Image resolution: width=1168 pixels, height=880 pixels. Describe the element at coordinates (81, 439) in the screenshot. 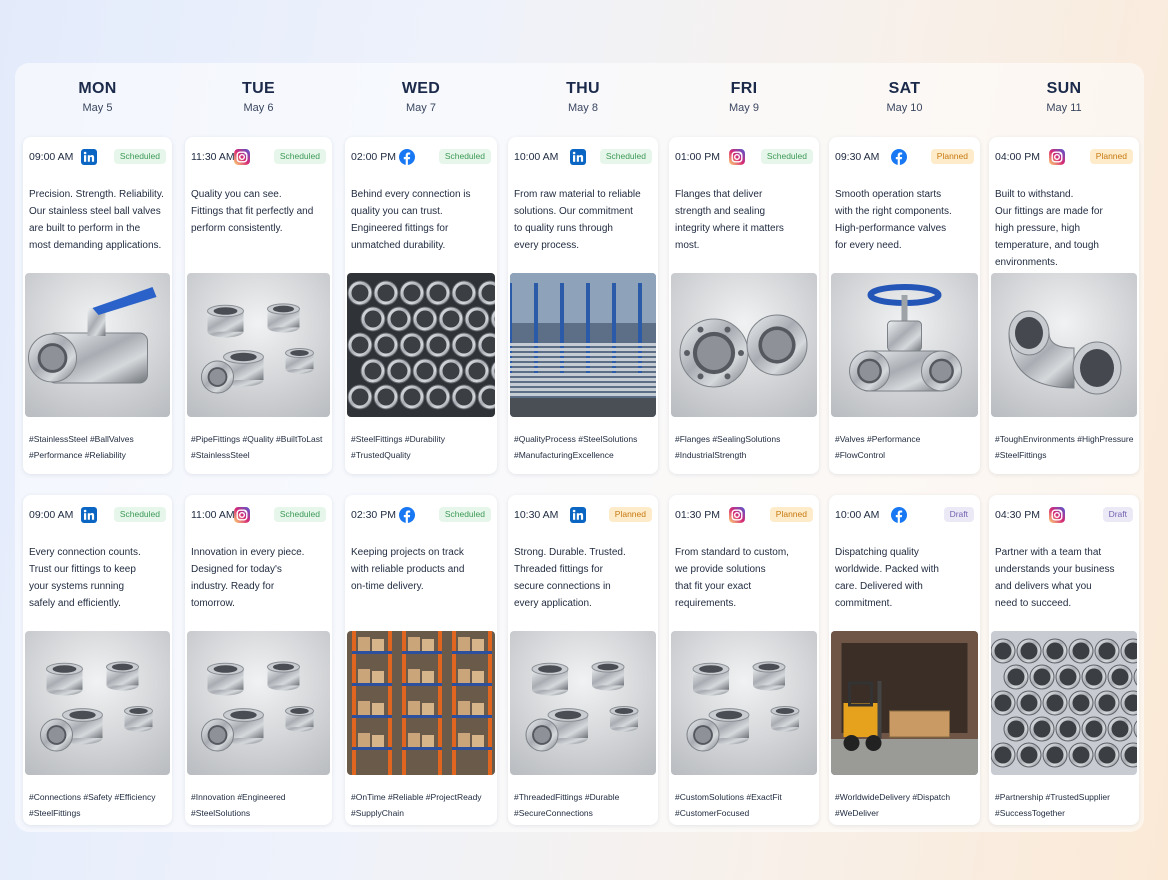

I see `hashtag-line: #StainlessSteel #BallValves` at that location.